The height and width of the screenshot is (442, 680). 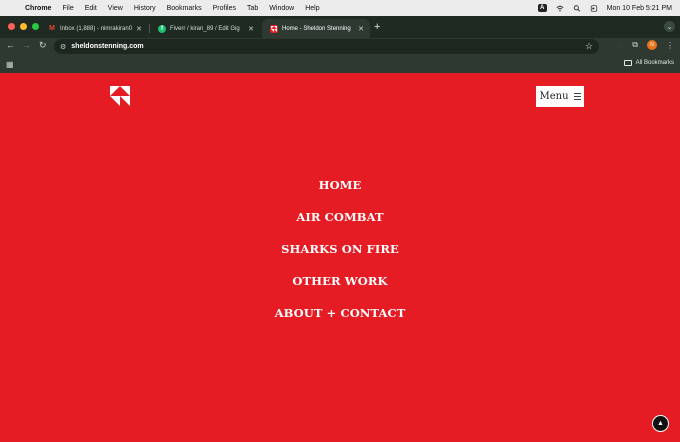 I want to click on tab-fiverr: f Fiverr / kiran_89 / Edit Gig ✕, so click(x=205, y=28).